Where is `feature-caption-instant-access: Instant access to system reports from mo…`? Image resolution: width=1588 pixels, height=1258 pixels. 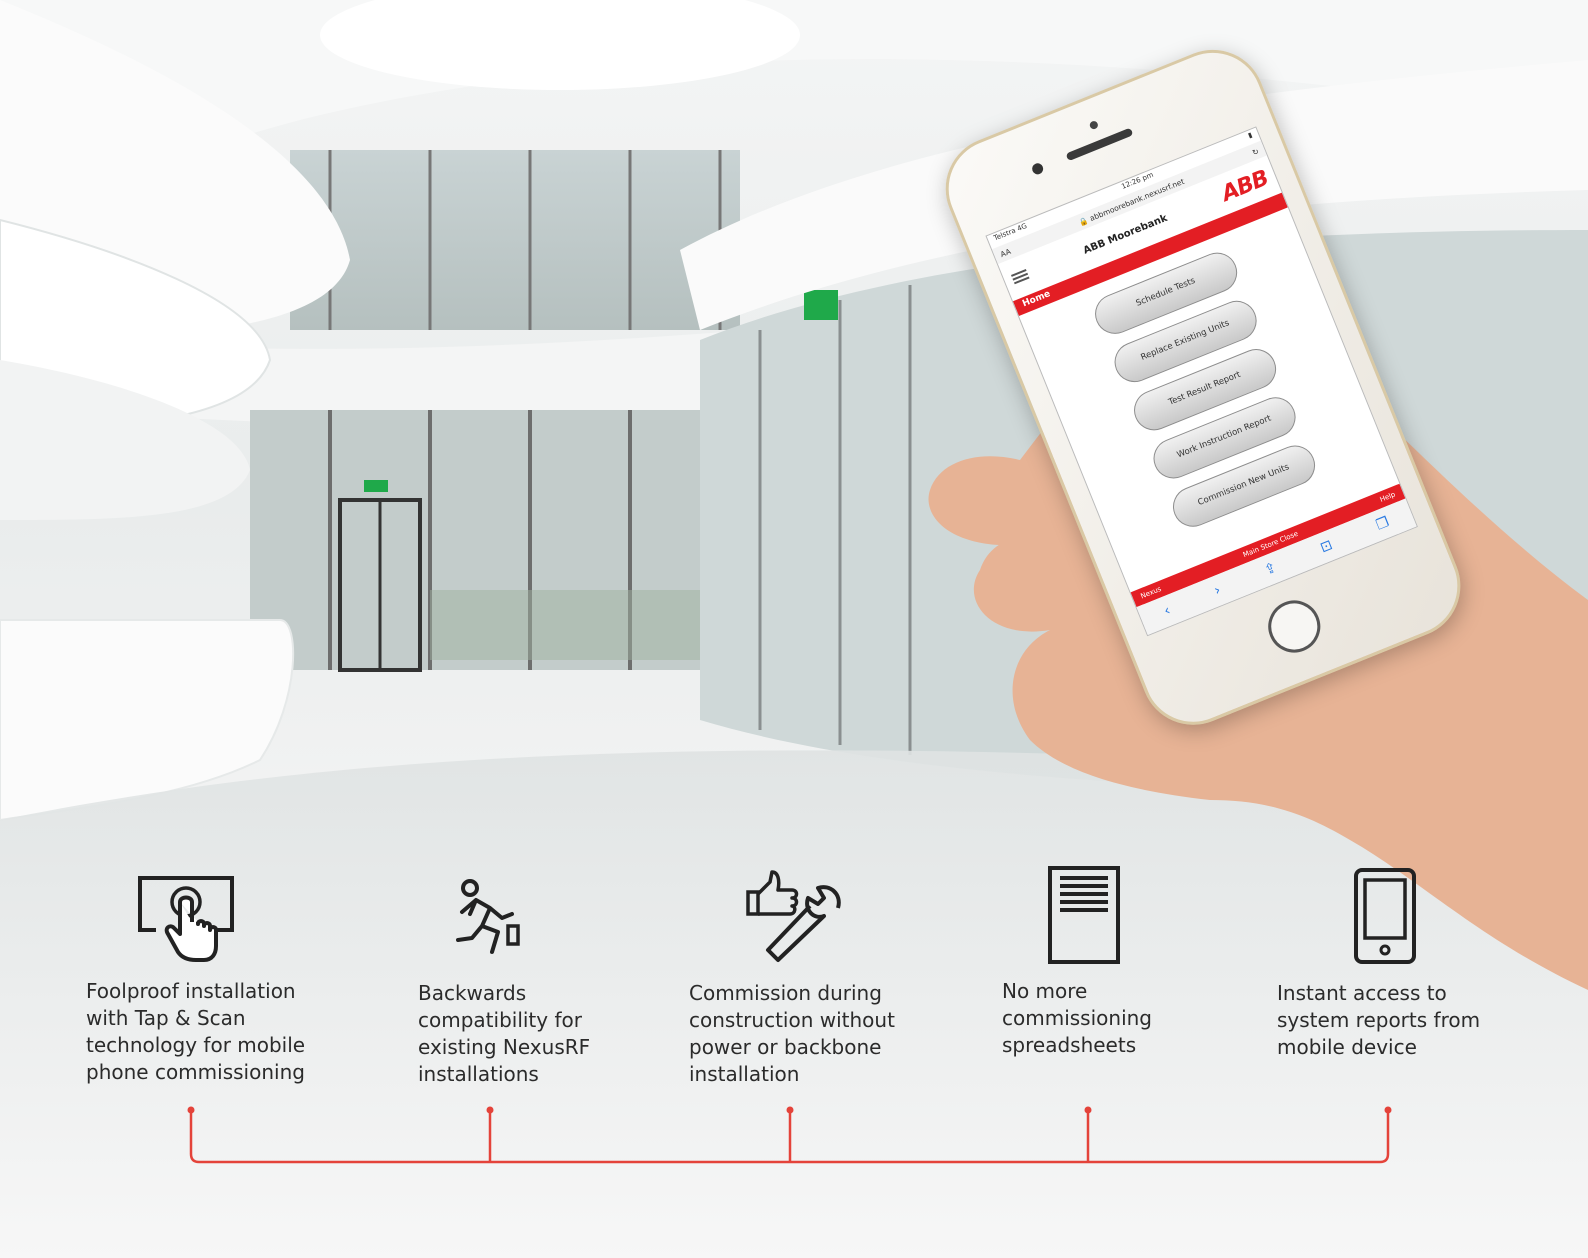 feature-caption-instant-access: Instant access to system reports from mo… is located at coordinates (1379, 1020).